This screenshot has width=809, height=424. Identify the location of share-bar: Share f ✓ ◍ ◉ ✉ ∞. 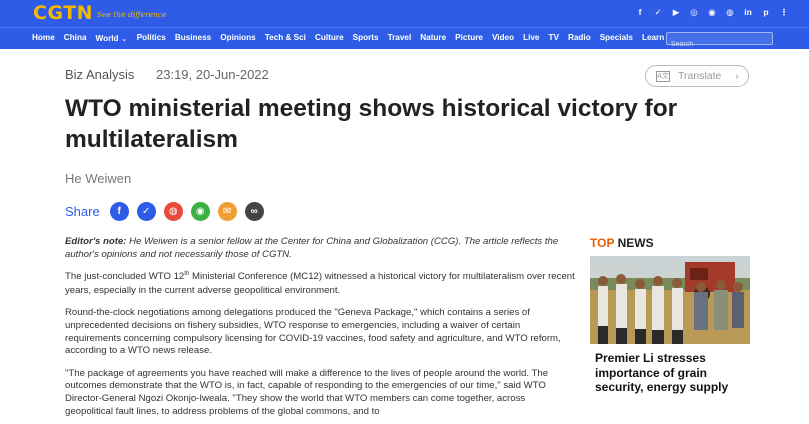
(164, 211).